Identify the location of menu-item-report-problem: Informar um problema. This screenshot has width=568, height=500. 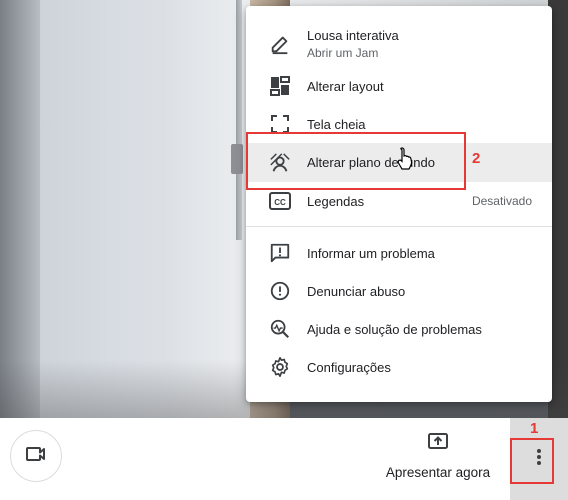
(399, 253).